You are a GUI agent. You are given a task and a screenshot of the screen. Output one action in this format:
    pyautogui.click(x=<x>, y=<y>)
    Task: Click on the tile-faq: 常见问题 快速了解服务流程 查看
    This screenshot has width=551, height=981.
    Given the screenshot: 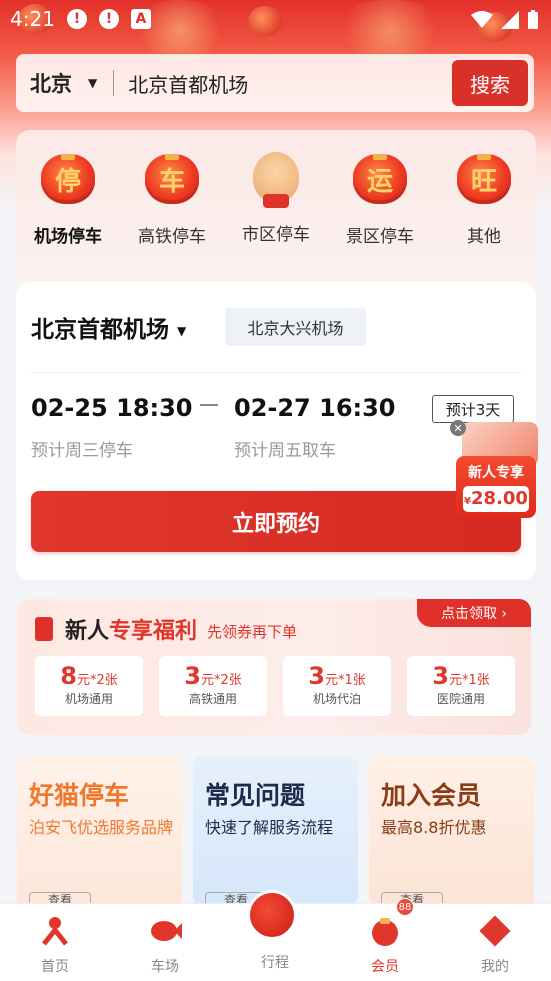 What is the action you would take?
    pyautogui.click(x=275, y=831)
    